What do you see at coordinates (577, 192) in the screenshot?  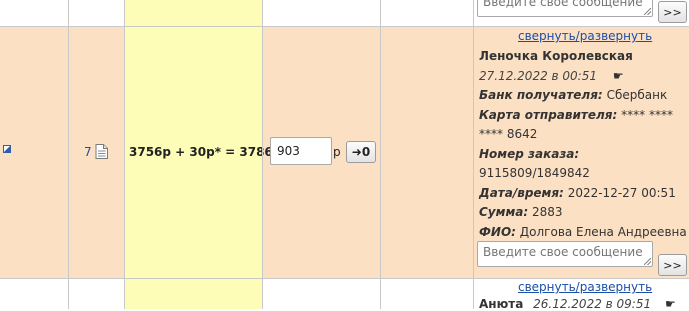 I see `detail-datetime: Дата/время: 2022-12-27 00:51` at bounding box center [577, 192].